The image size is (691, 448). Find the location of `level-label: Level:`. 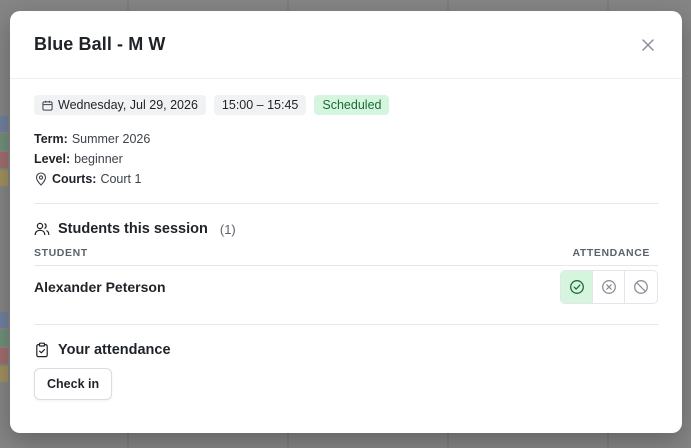

level-label: Level: is located at coordinates (52, 159).